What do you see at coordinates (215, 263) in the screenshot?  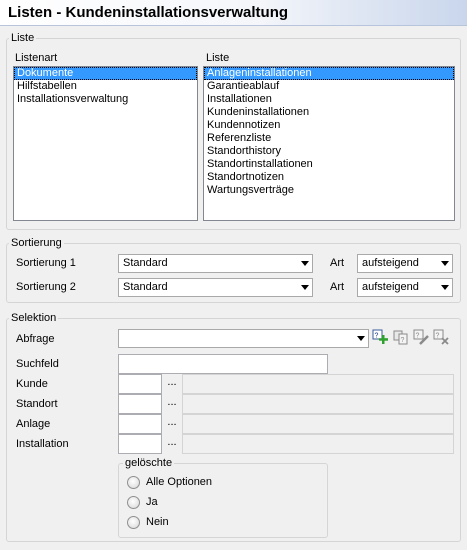 I see `sortierung-1-select: Standard` at bounding box center [215, 263].